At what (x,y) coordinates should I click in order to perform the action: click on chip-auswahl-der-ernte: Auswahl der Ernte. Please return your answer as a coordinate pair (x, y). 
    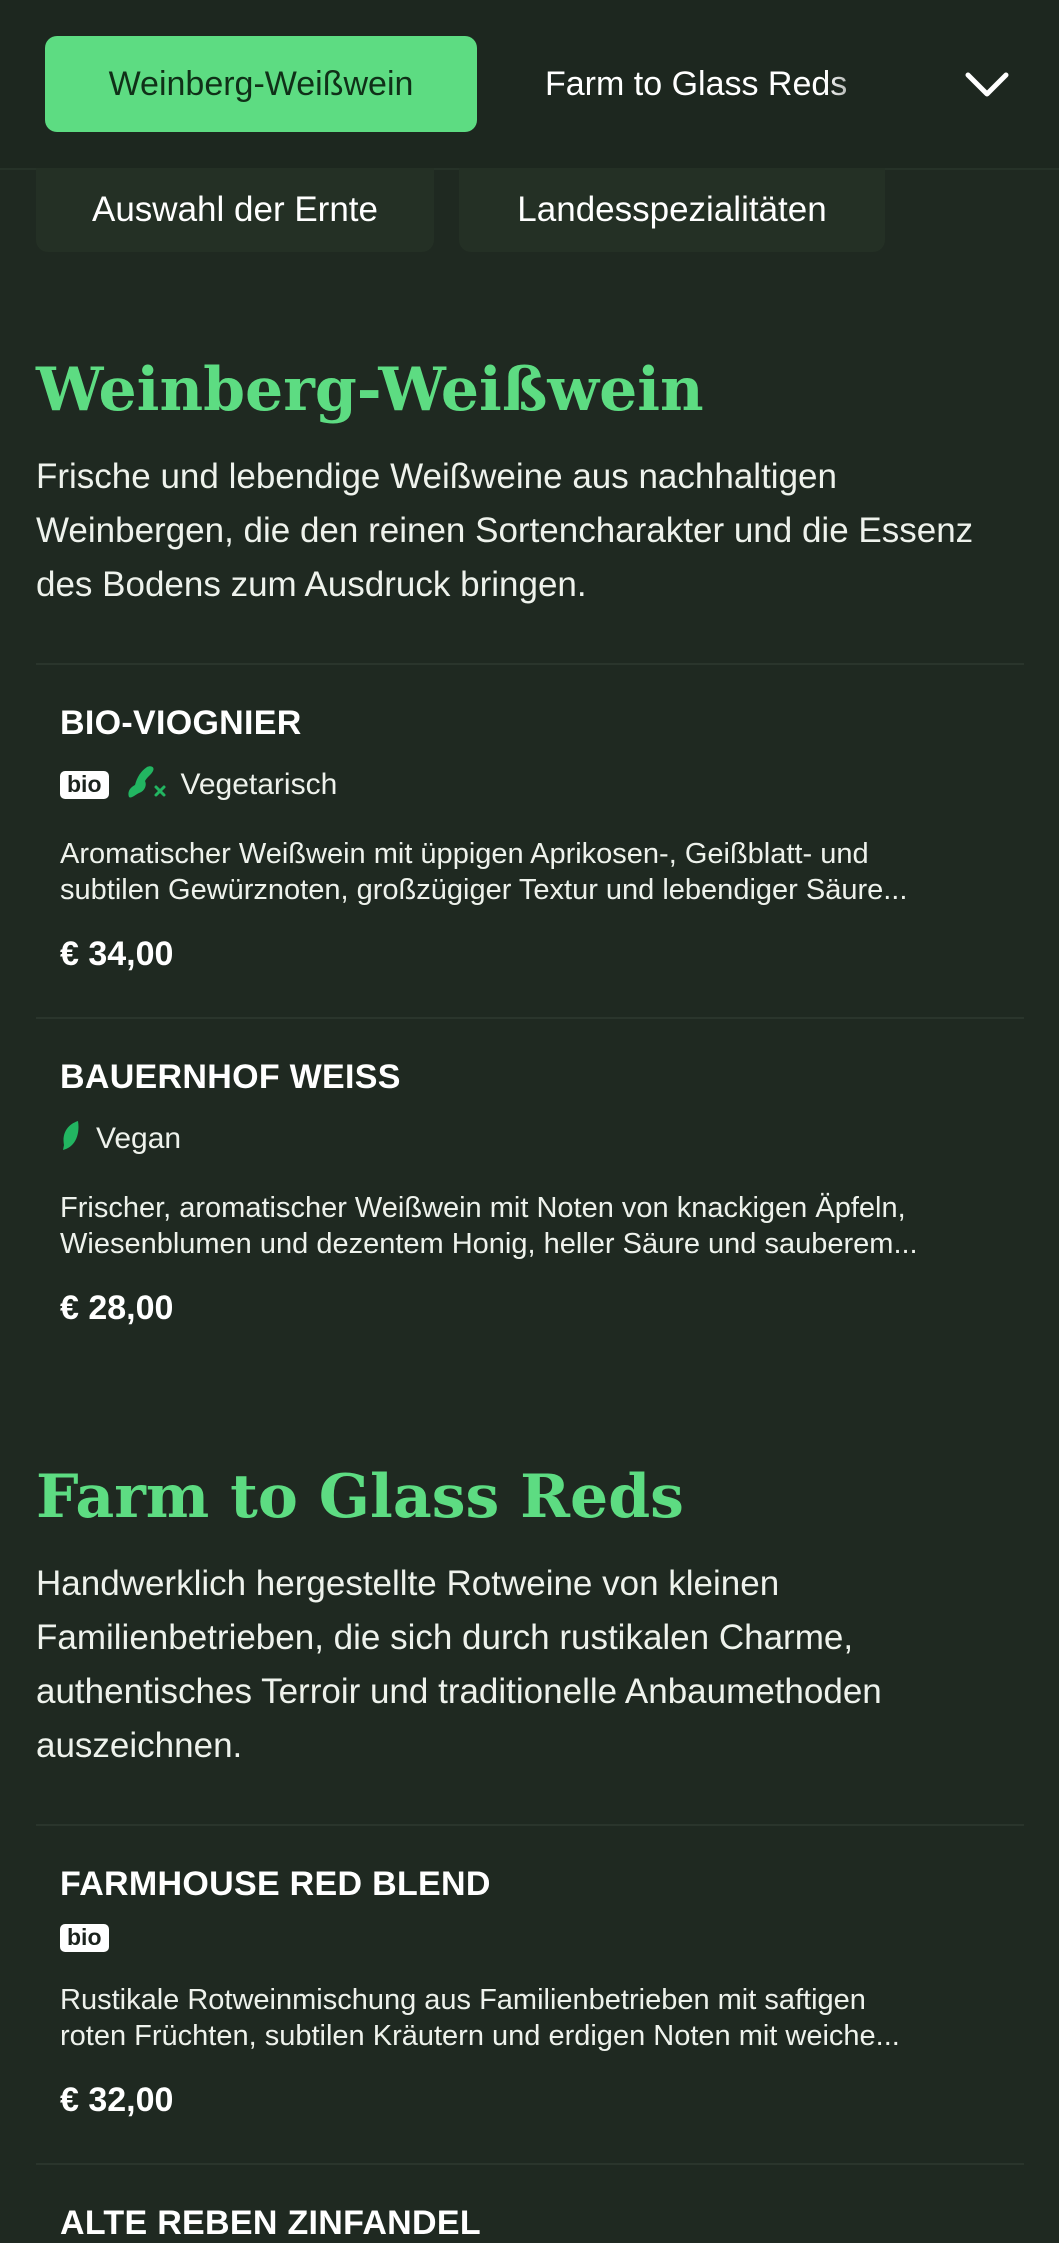
    Looking at the image, I should click on (235, 210).